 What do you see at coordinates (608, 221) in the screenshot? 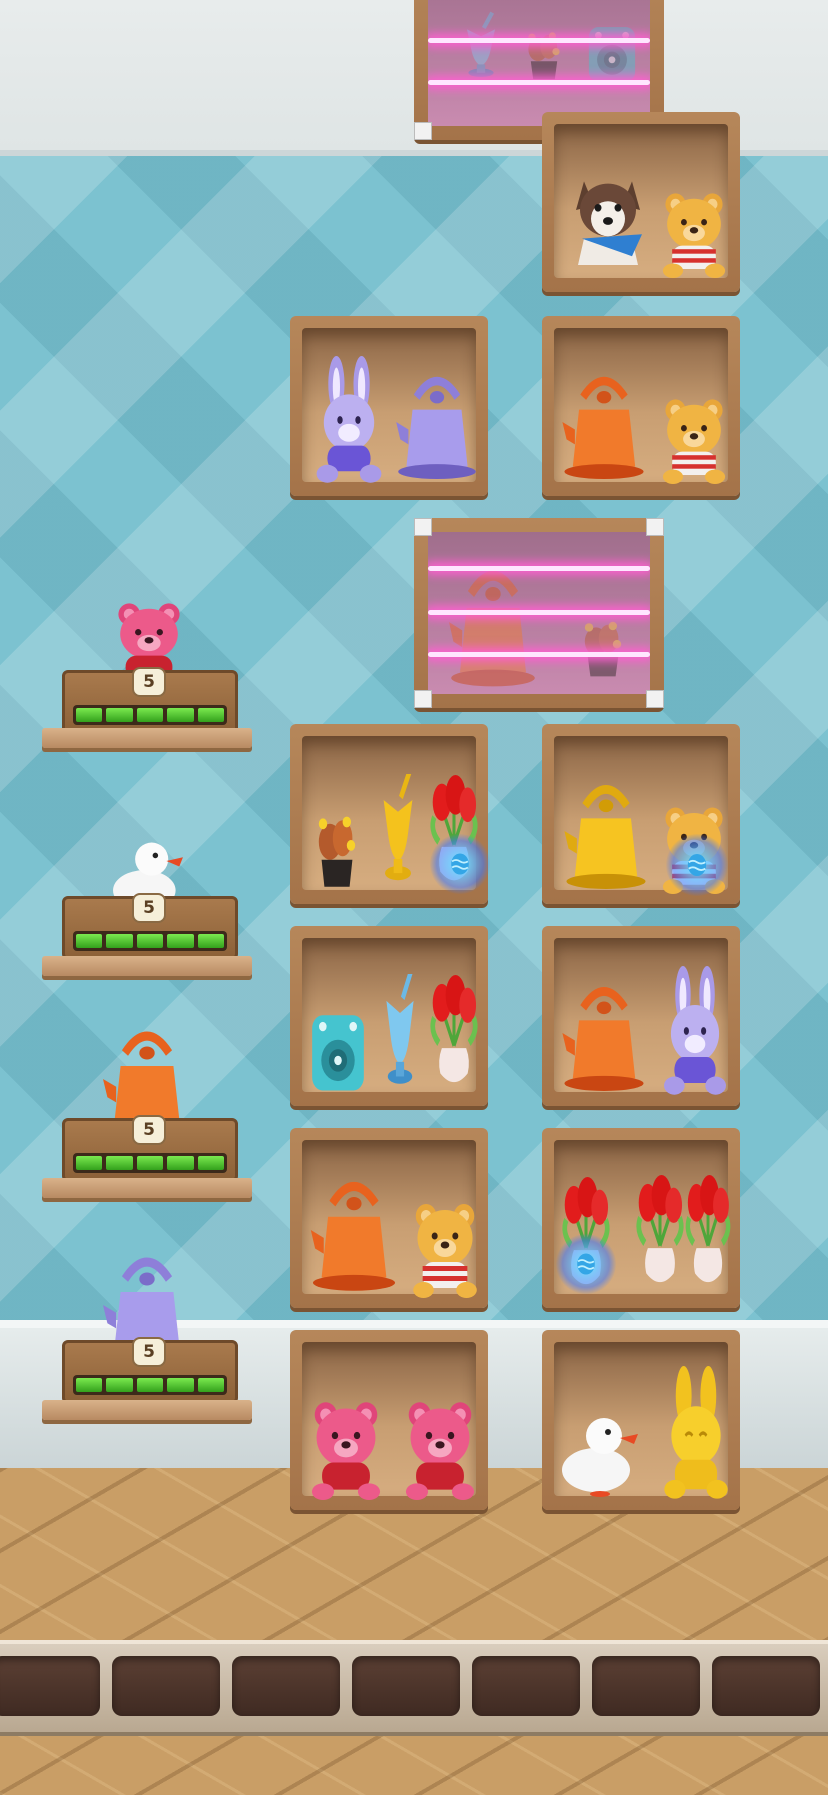
I see `husky-plush-icon` at bounding box center [608, 221].